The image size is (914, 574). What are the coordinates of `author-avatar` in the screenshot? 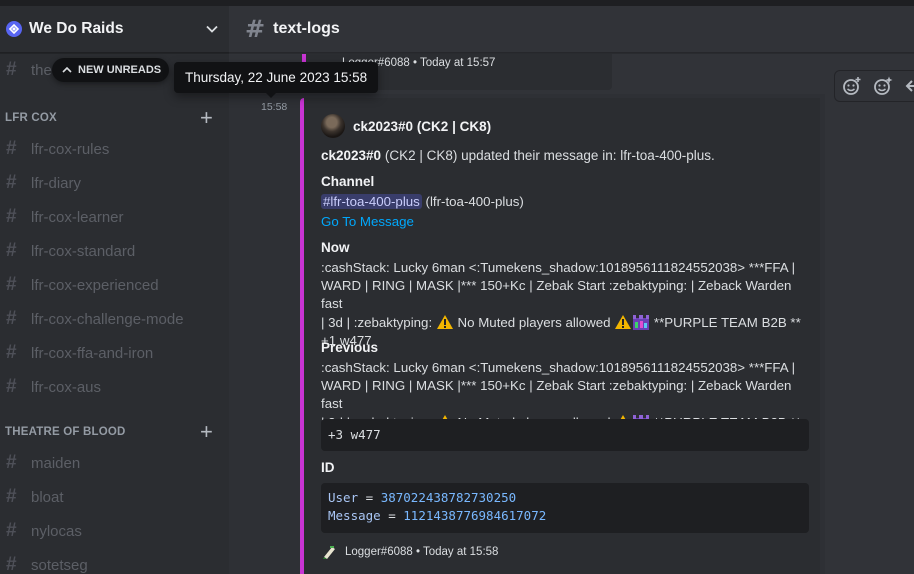 It's located at (333, 126).